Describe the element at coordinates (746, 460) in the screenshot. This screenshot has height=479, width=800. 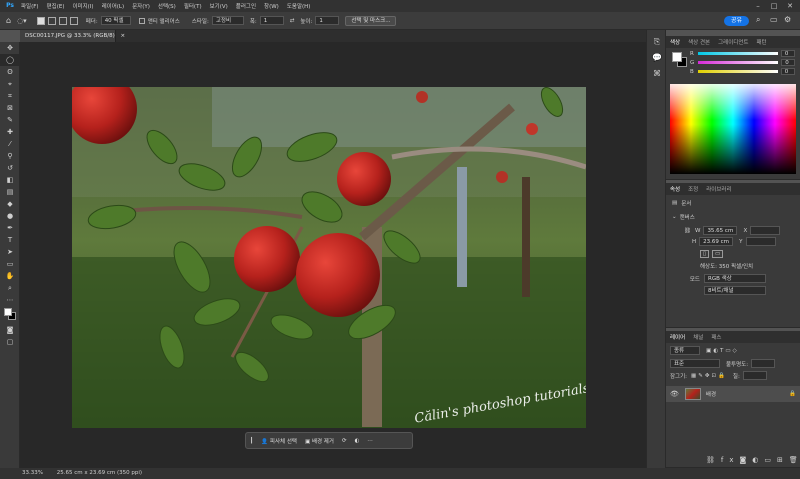
I see `add-mask-icon: ◙` at that location.